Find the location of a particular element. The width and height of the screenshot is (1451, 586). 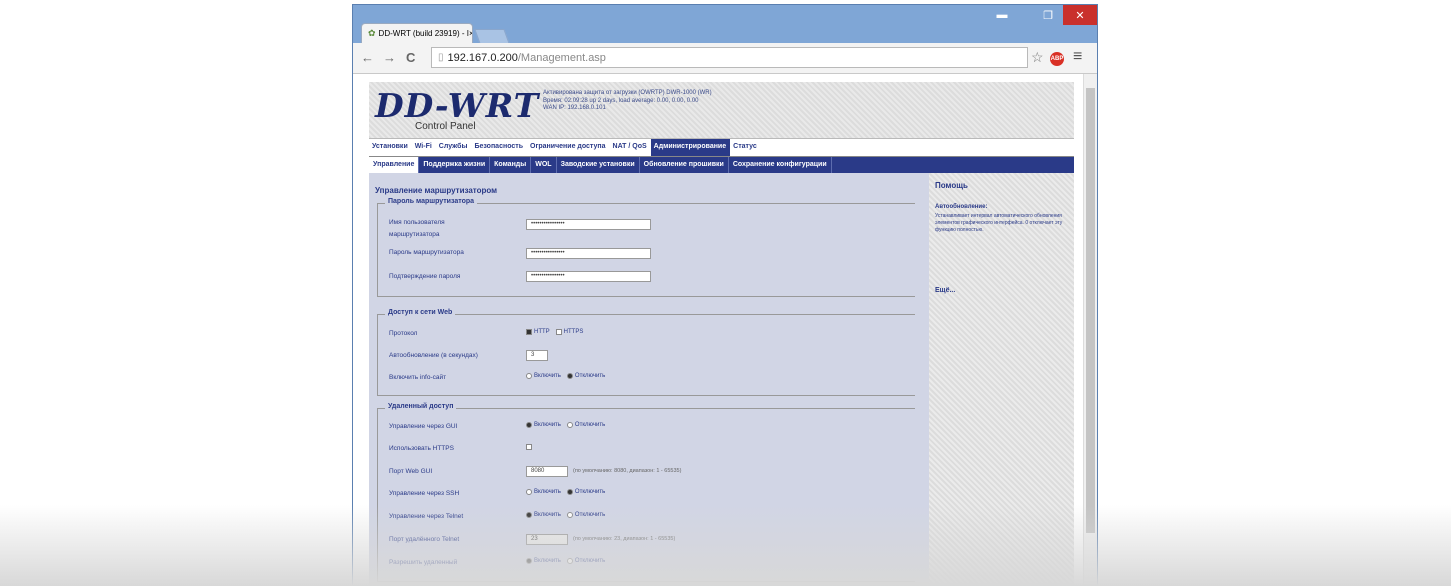

gui-port-label: Порт Web GUI is located at coordinates (411, 471).